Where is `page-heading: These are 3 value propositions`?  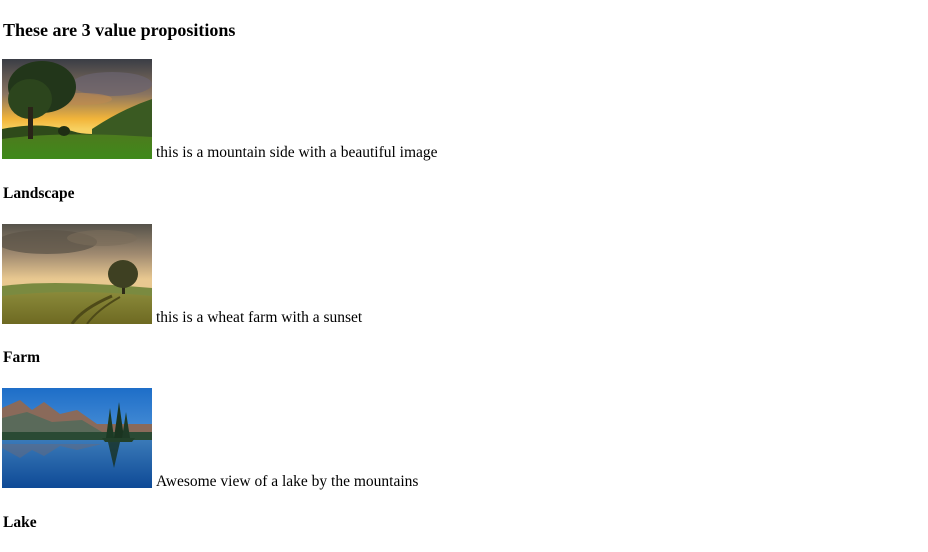 page-heading: These are 3 value propositions is located at coordinates (119, 30).